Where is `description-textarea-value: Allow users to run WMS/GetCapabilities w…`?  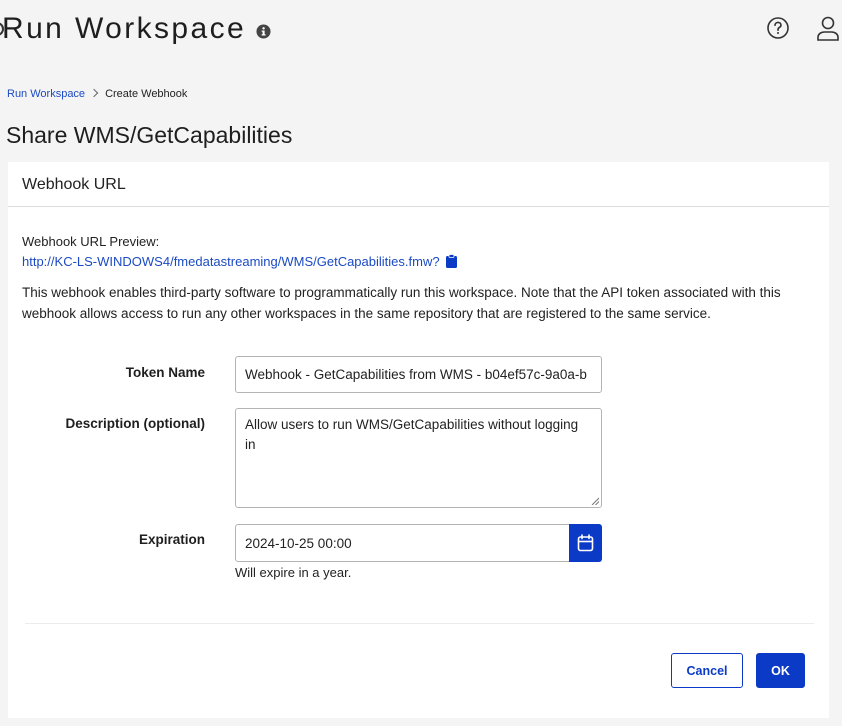 description-textarea-value: Allow users to run WMS/GetCapabilities w… is located at coordinates (412, 434).